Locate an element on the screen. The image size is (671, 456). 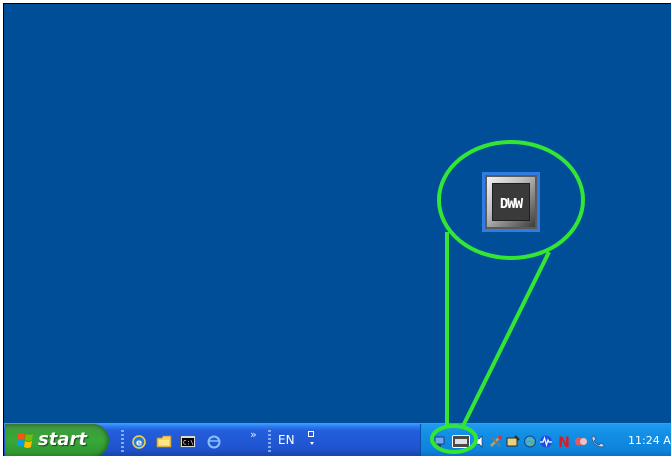
globe-icon is located at coordinates (530, 441).